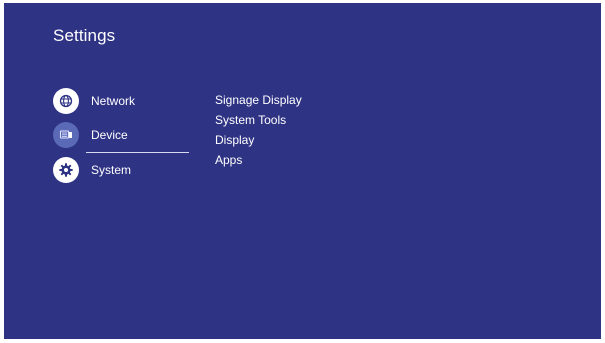 This screenshot has height=343, width=605. Describe the element at coordinates (84, 35) in the screenshot. I see `page-title: Settings` at that location.